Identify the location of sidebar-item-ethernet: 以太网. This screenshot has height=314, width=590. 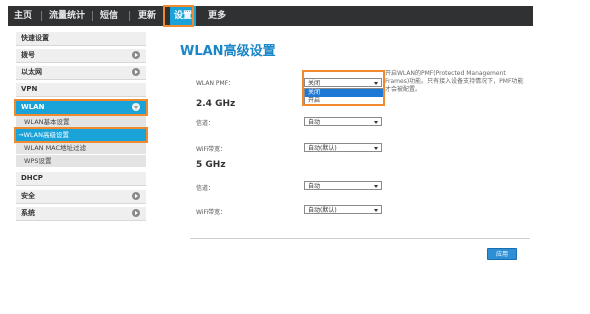
(81, 73).